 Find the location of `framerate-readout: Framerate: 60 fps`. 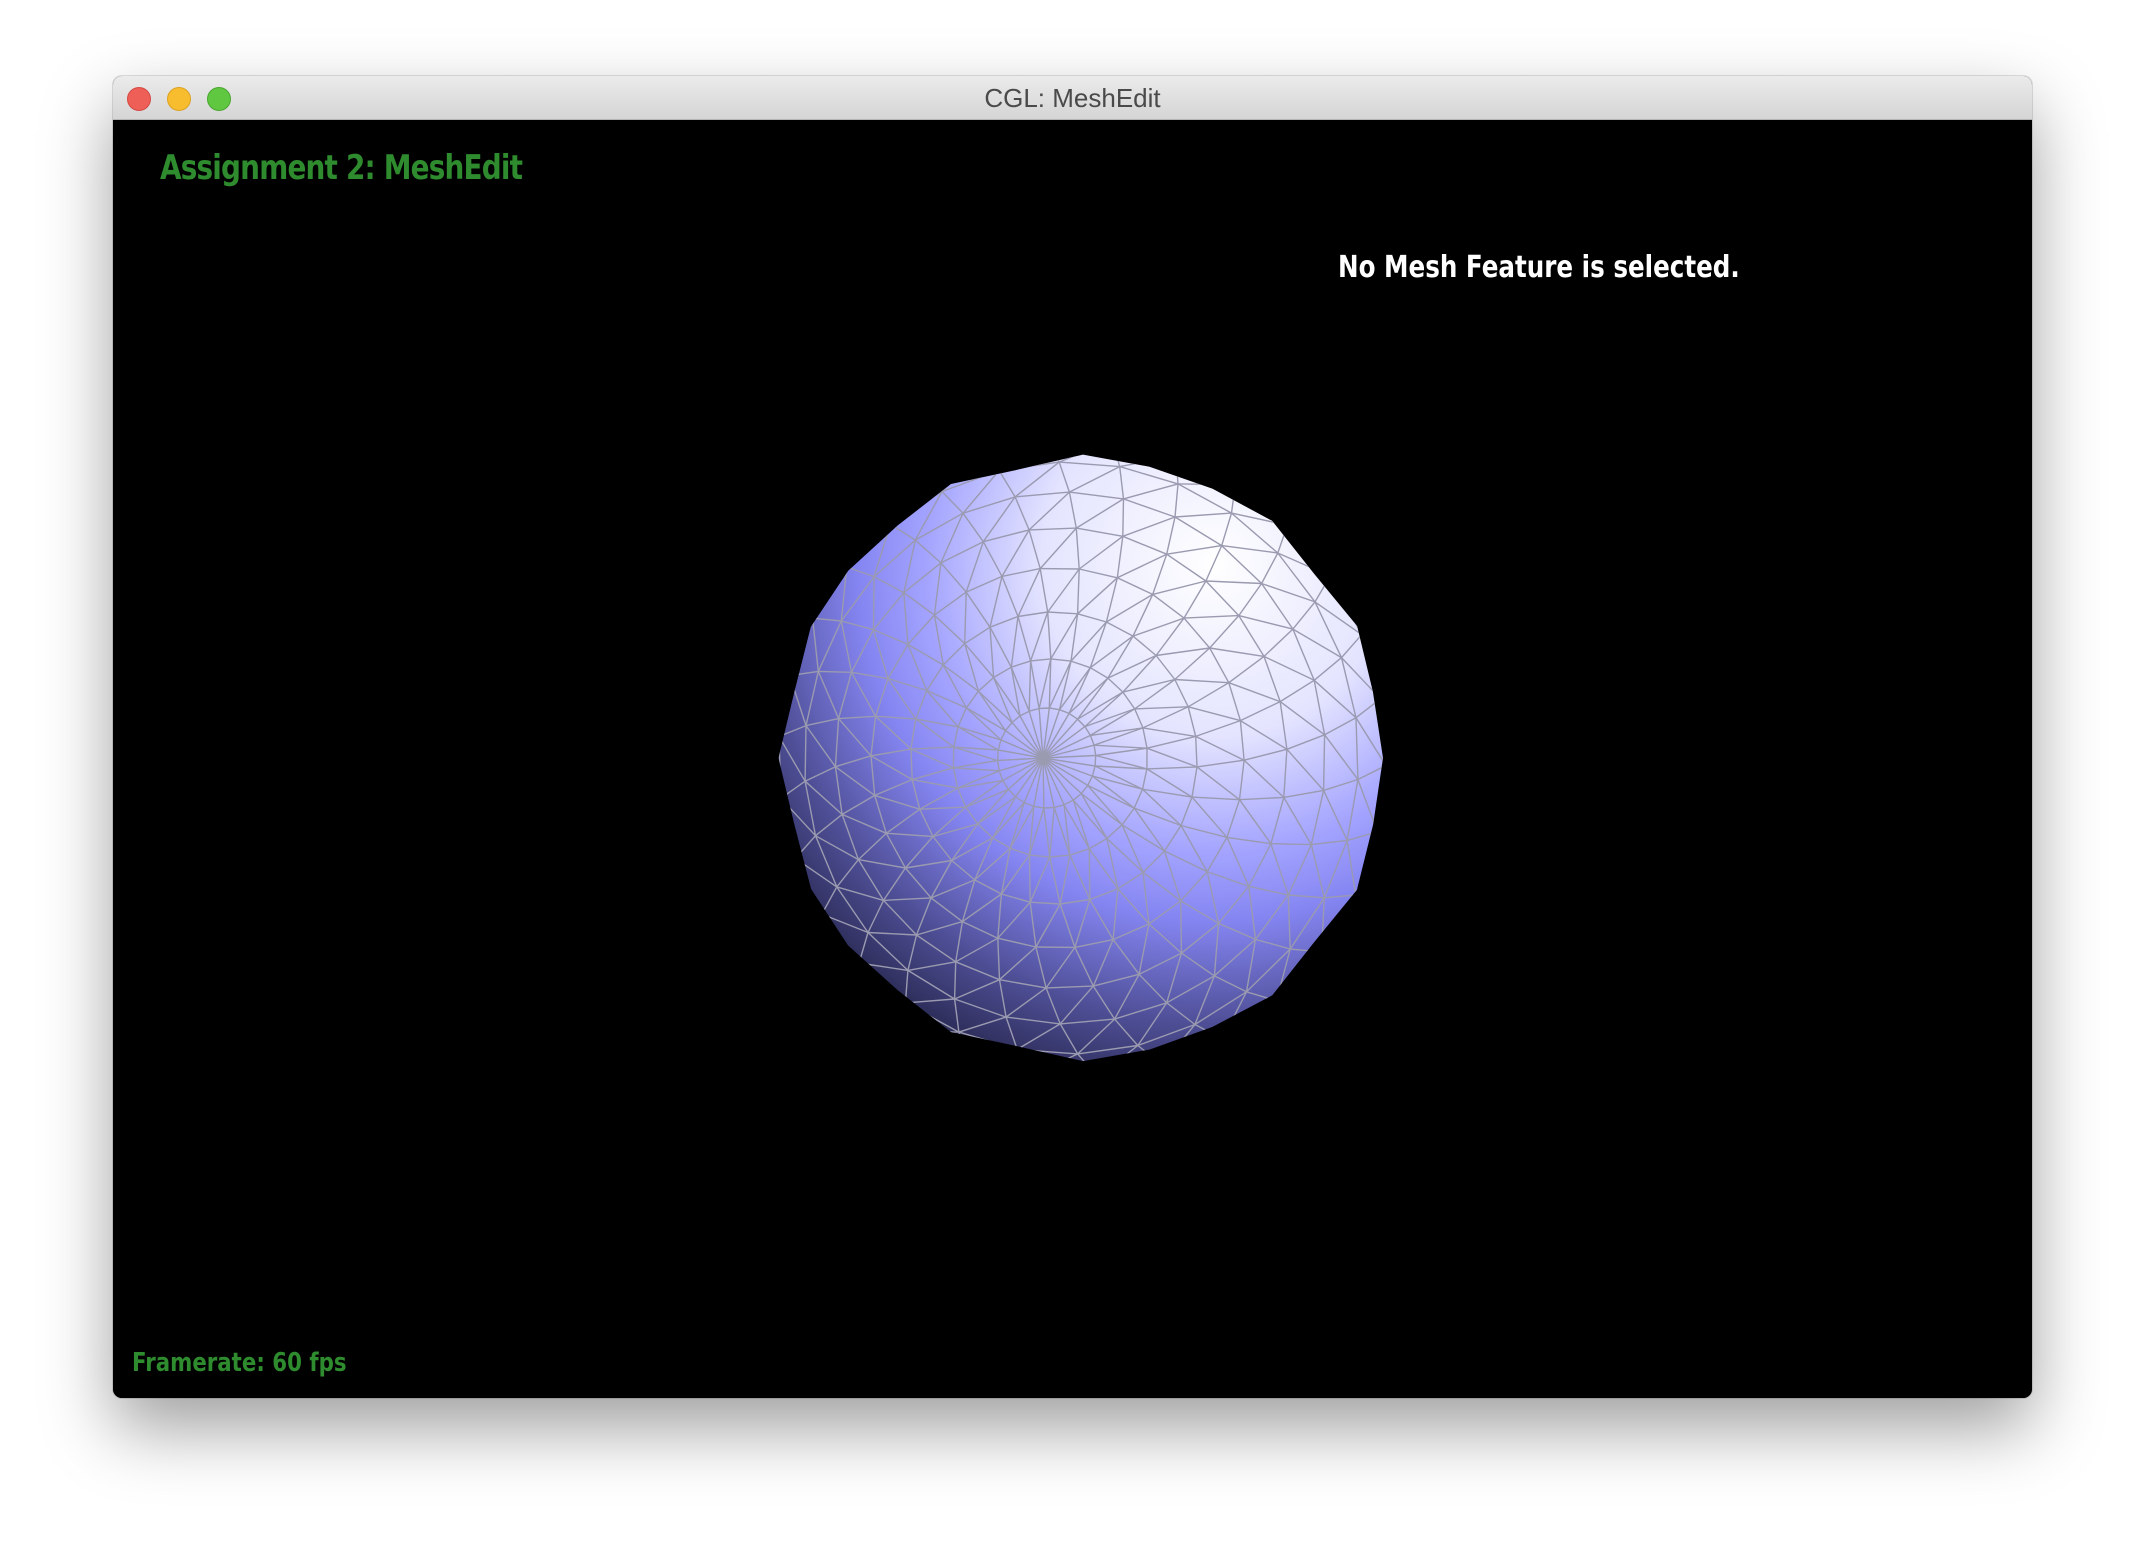

framerate-readout: Framerate: 60 fps is located at coordinates (239, 1363).